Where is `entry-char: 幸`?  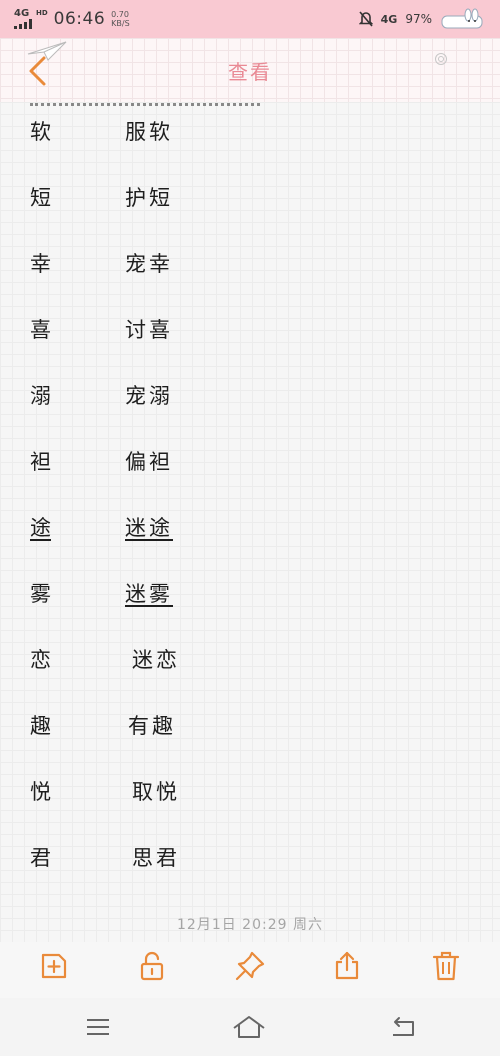 entry-char: 幸 is located at coordinates (40, 264).